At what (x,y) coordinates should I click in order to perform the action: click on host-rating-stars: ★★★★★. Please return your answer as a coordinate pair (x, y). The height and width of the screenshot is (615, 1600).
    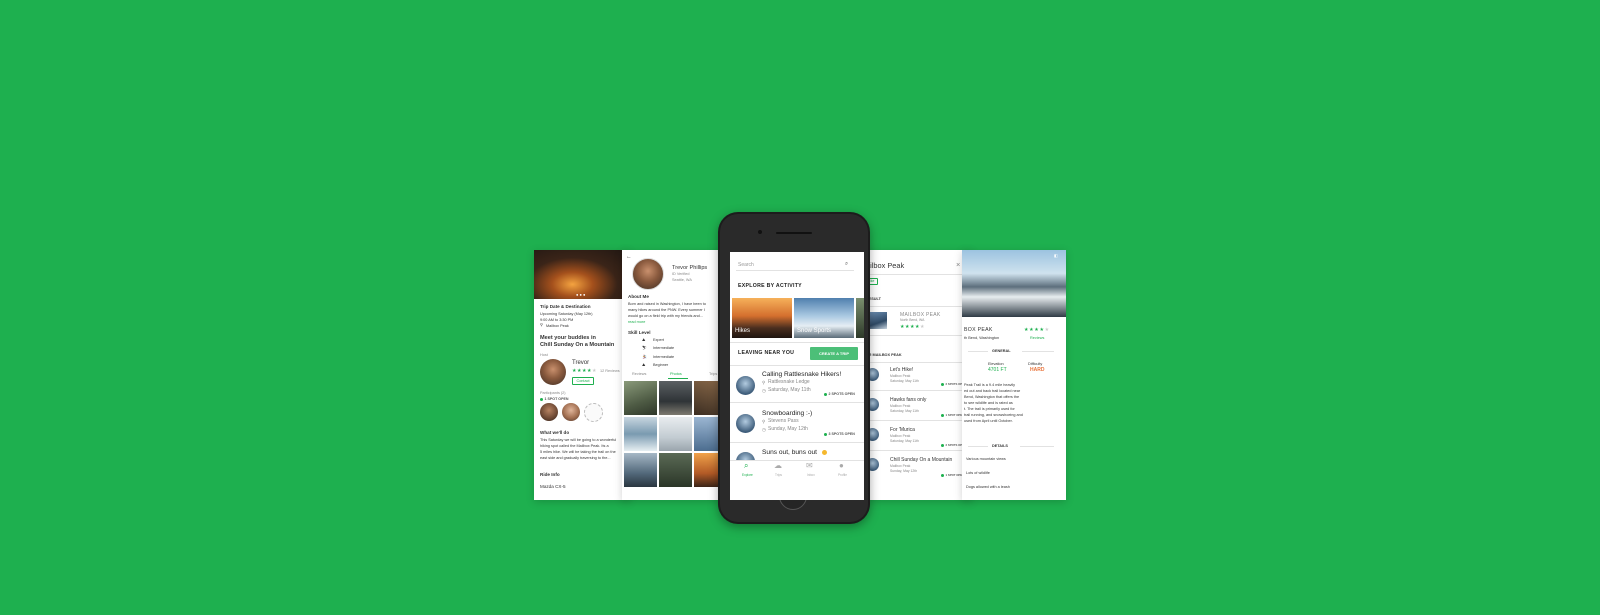
    Looking at the image, I should click on (584, 371).